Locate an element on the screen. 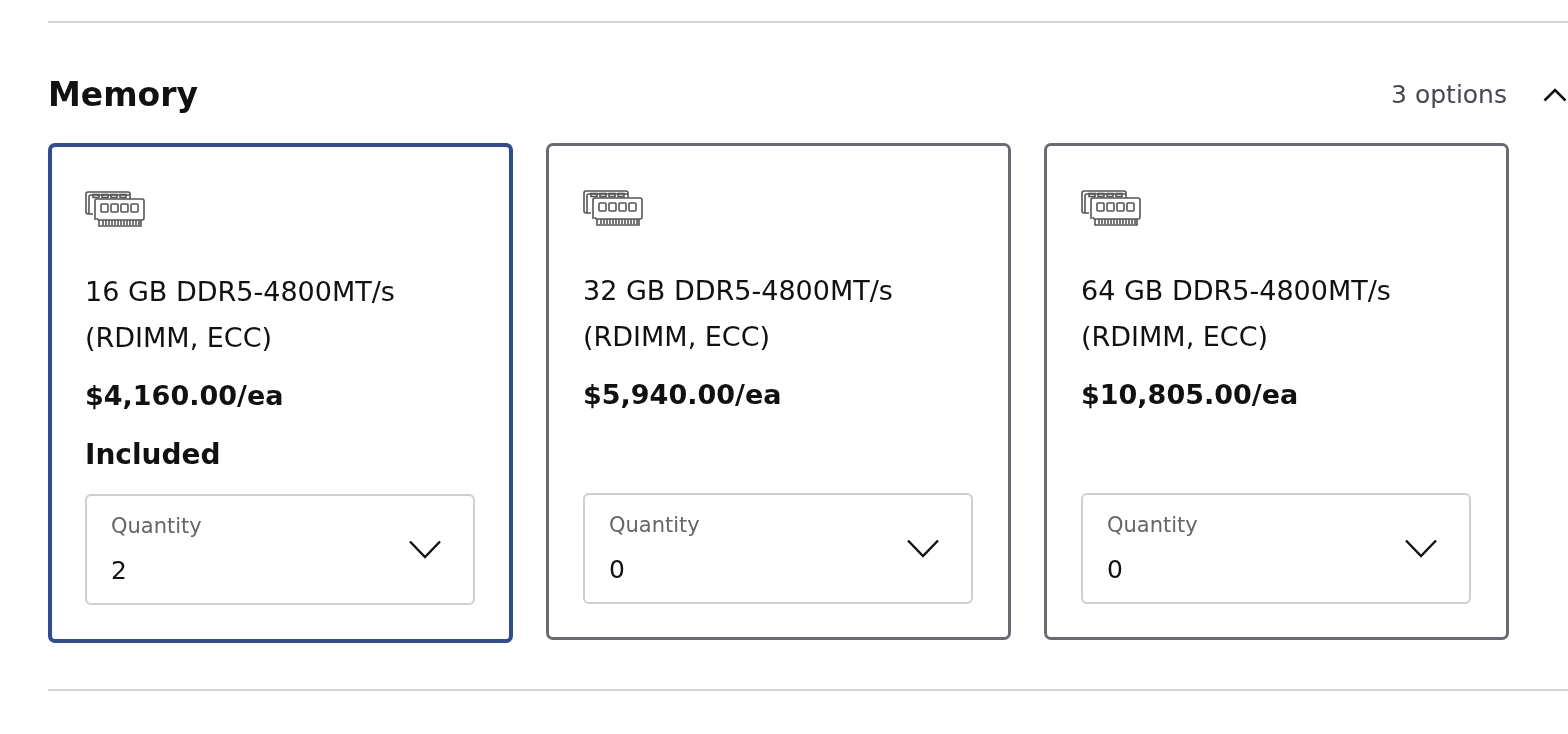  option-price: $4,160.00/ea is located at coordinates (184, 396).